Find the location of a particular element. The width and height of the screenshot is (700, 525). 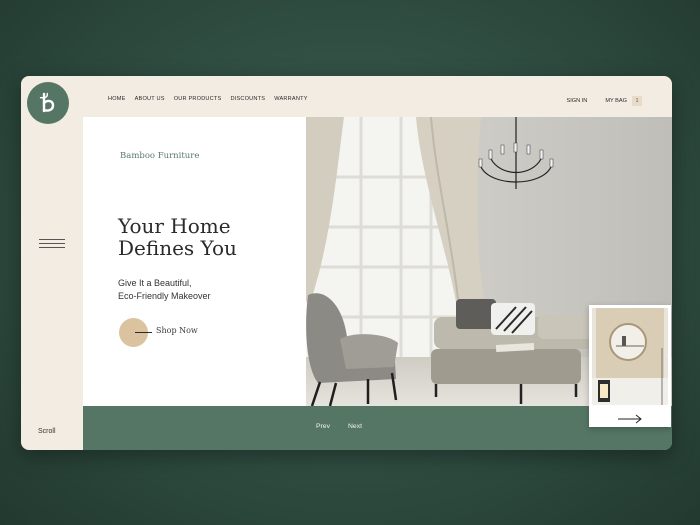

sign-in-link: SIGN IN is located at coordinates (577, 101).